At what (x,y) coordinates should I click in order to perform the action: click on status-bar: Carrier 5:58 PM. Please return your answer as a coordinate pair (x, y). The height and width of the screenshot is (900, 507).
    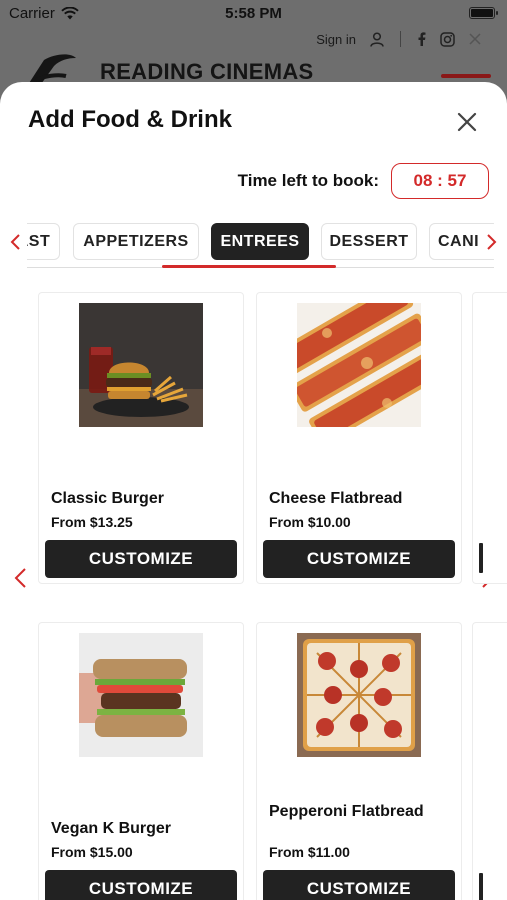
    Looking at the image, I should click on (253, 14).